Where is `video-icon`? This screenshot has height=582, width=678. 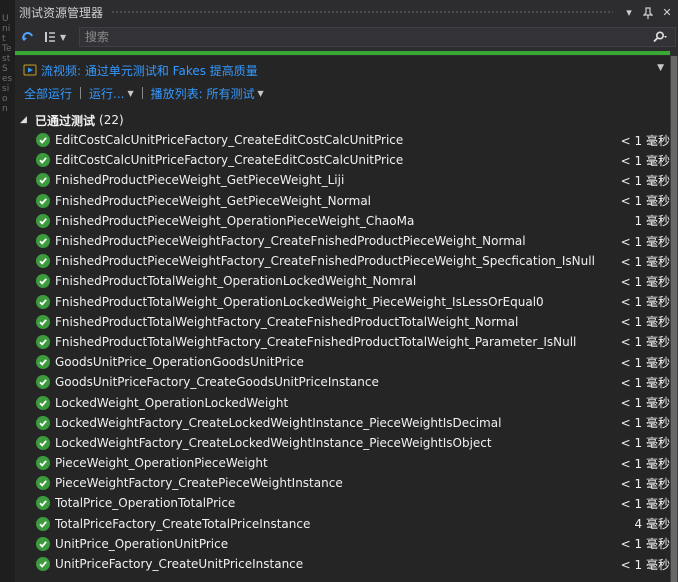
video-icon is located at coordinates (30, 70).